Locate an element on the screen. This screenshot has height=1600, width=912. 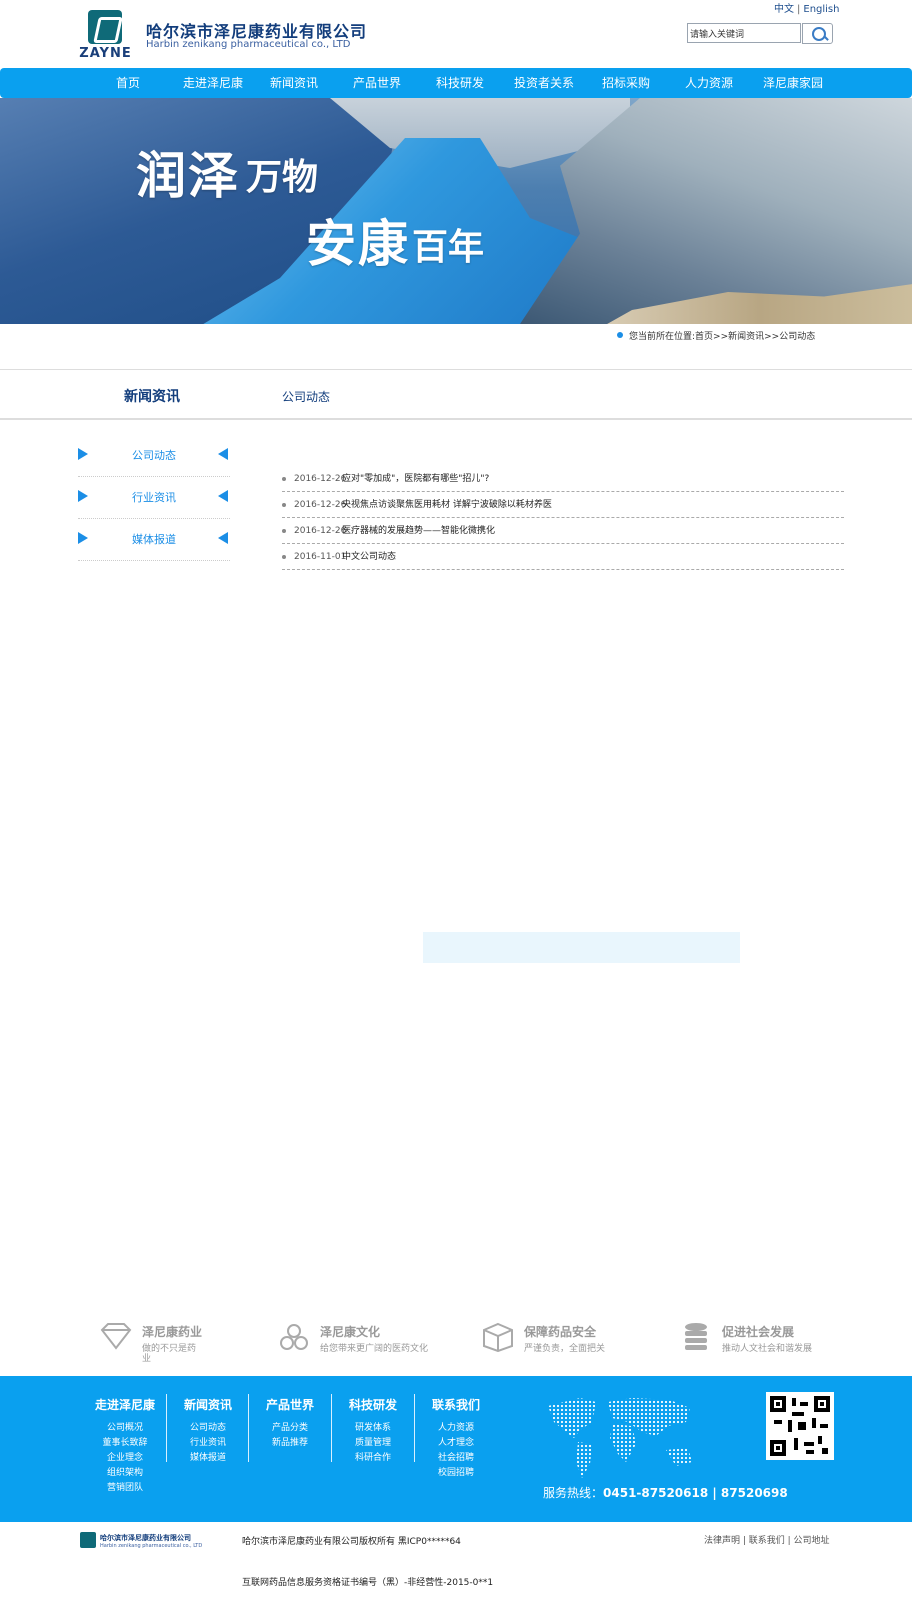
news-title: 应对"零加成"，医院都有哪些"招儿"? is located at coordinates (415, 478).